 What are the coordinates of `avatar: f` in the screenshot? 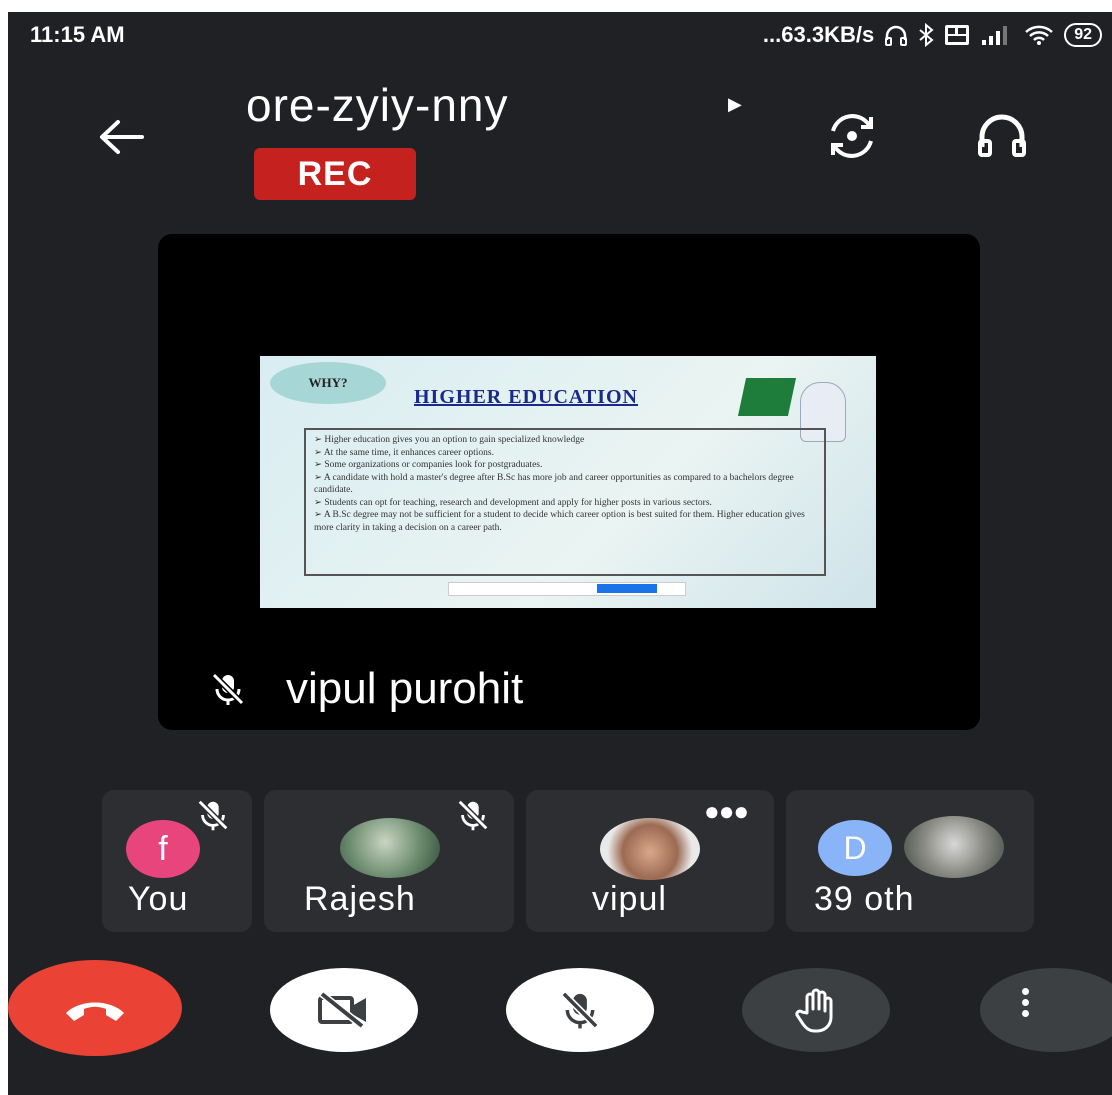 It's located at (163, 849).